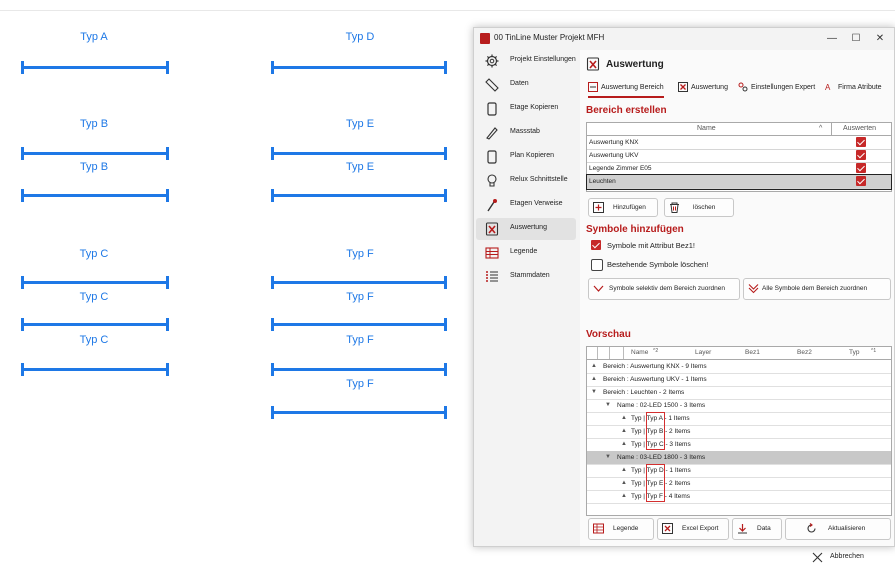 The height and width of the screenshot is (565, 895). What do you see at coordinates (596, 245) in the screenshot?
I see `checkbox-checked` at bounding box center [596, 245].